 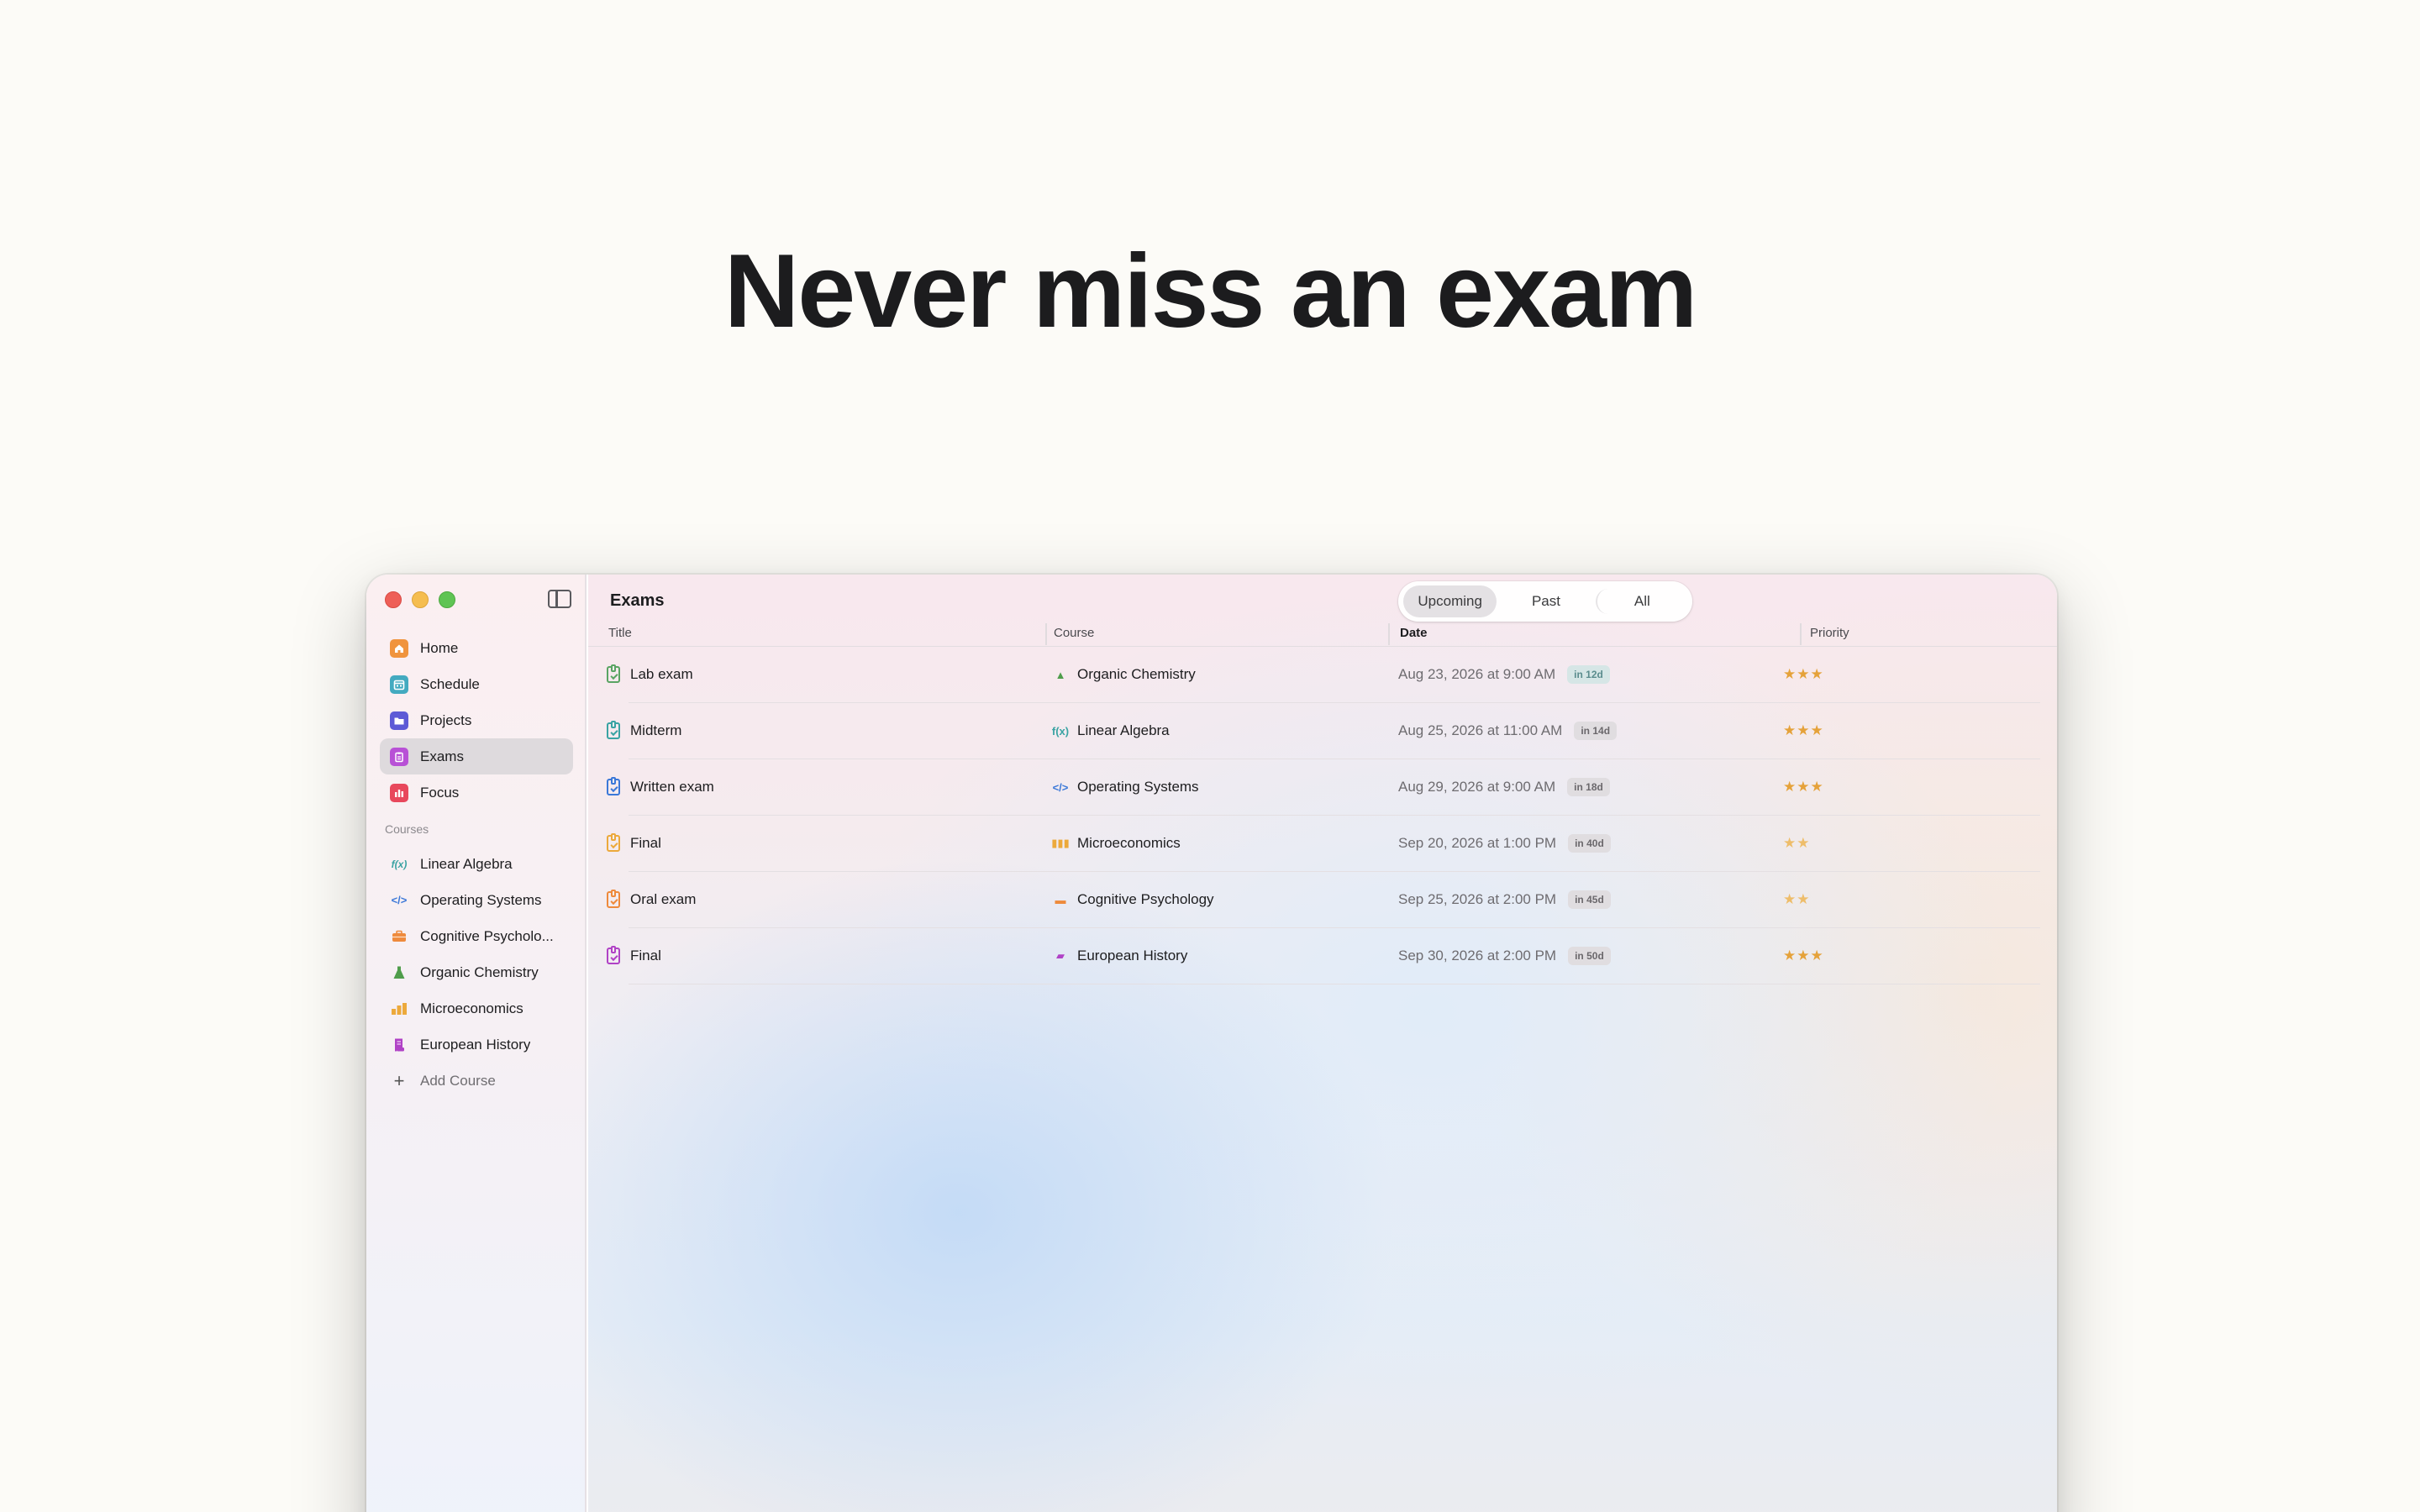 I want to click on minimize-button, so click(x=420, y=599).